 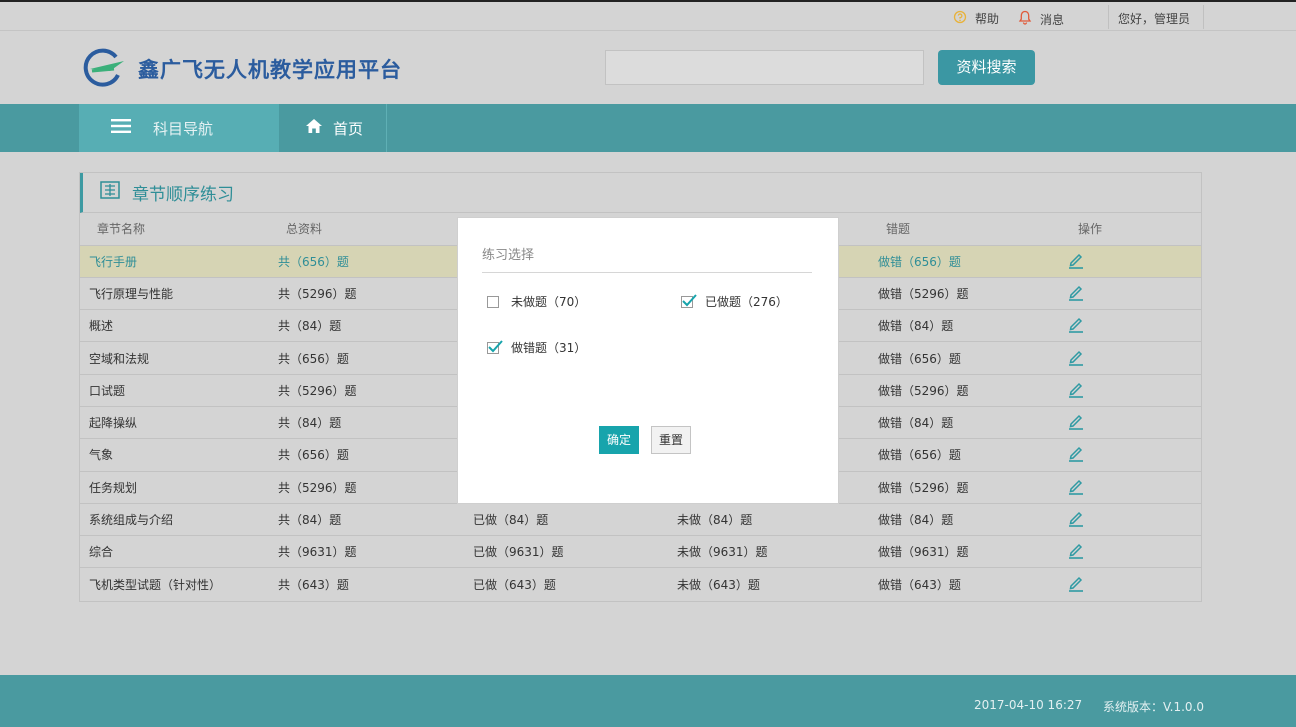 What do you see at coordinates (366, 584) in the screenshot?
I see `total-count: 共（643）题` at bounding box center [366, 584].